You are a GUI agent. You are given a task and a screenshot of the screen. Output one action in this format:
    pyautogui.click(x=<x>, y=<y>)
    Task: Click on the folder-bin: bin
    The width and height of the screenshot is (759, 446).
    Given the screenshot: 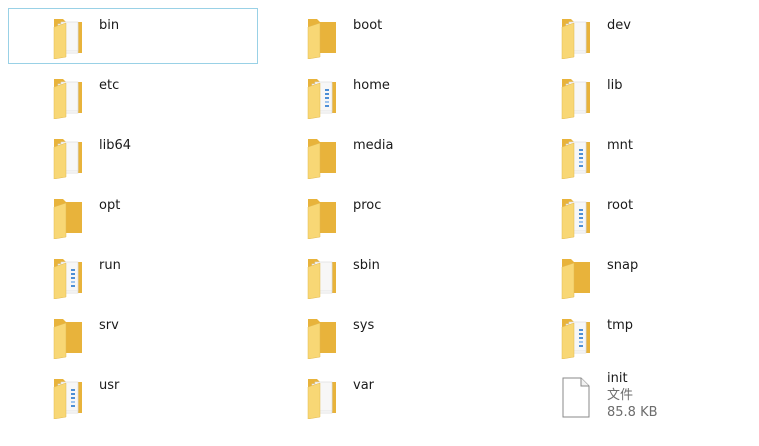 What is the action you would take?
    pyautogui.click(x=133, y=36)
    